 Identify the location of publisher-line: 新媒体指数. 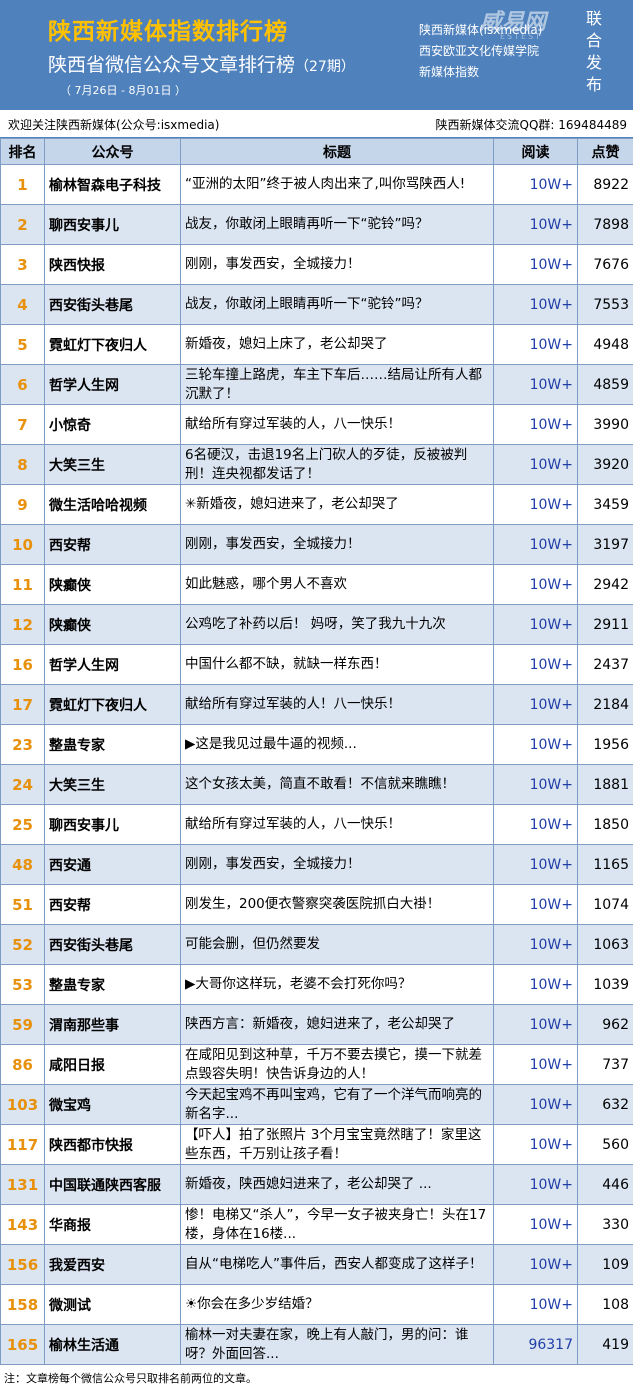
(449, 72).